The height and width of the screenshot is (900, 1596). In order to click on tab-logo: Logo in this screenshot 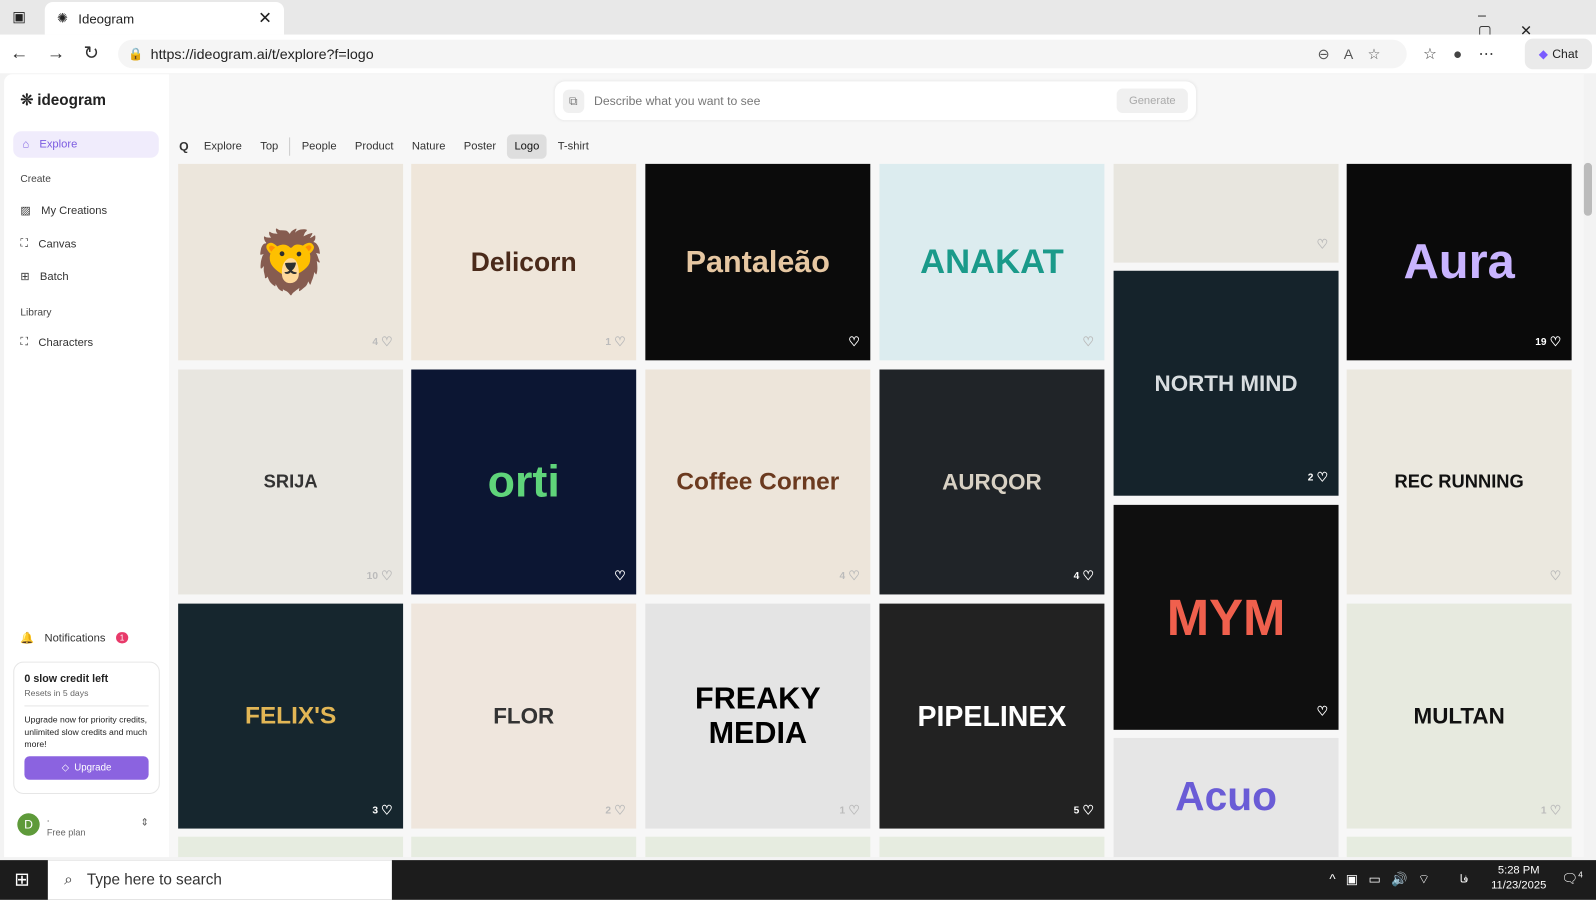, I will do `click(527, 146)`.